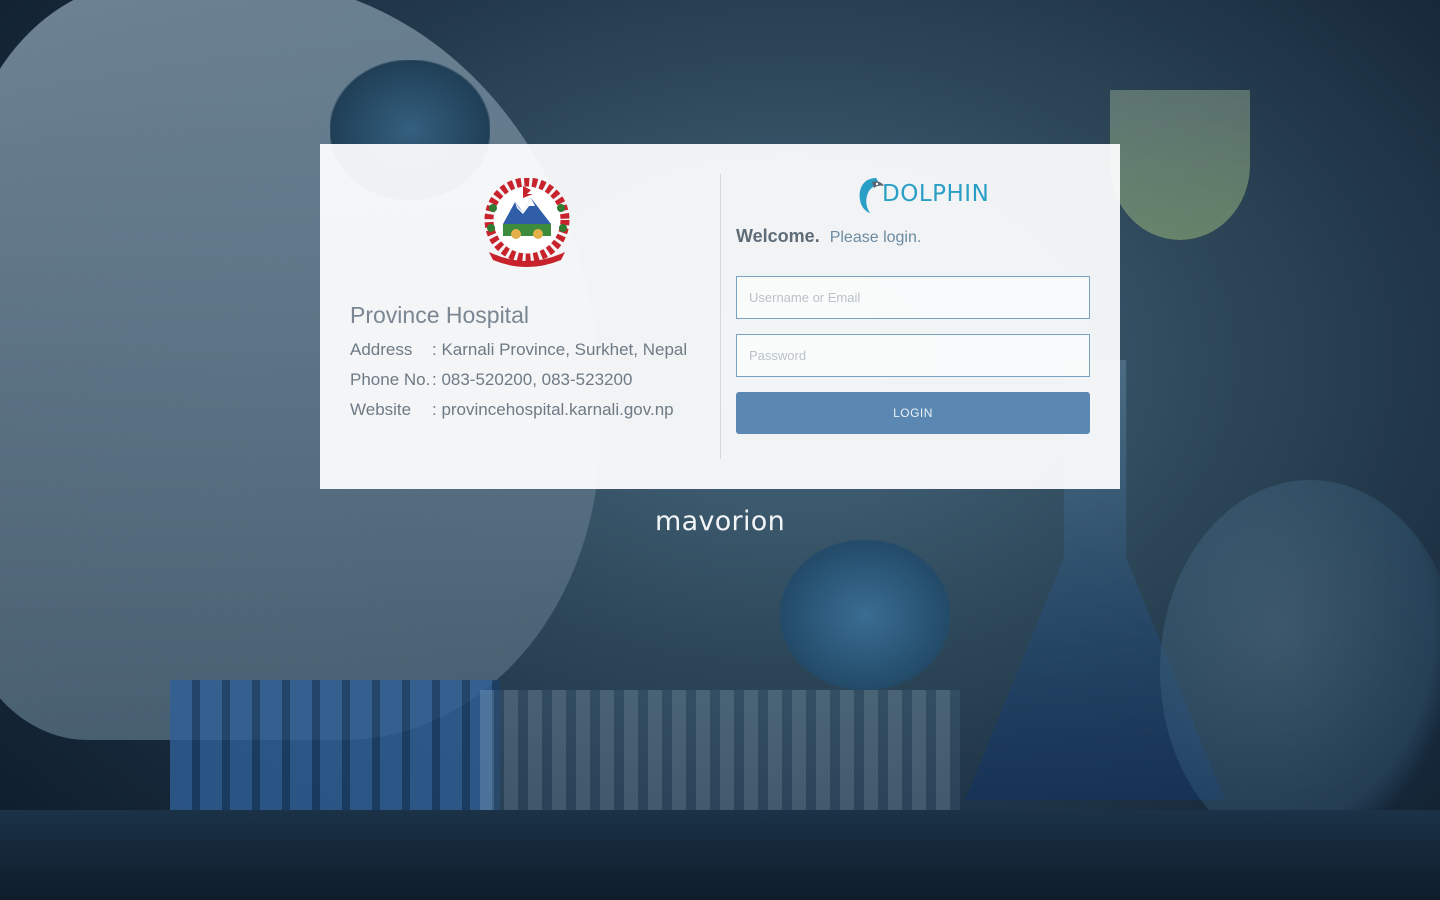  What do you see at coordinates (936, 194) in the screenshot?
I see `brand-name: DOLPHIN` at bounding box center [936, 194].